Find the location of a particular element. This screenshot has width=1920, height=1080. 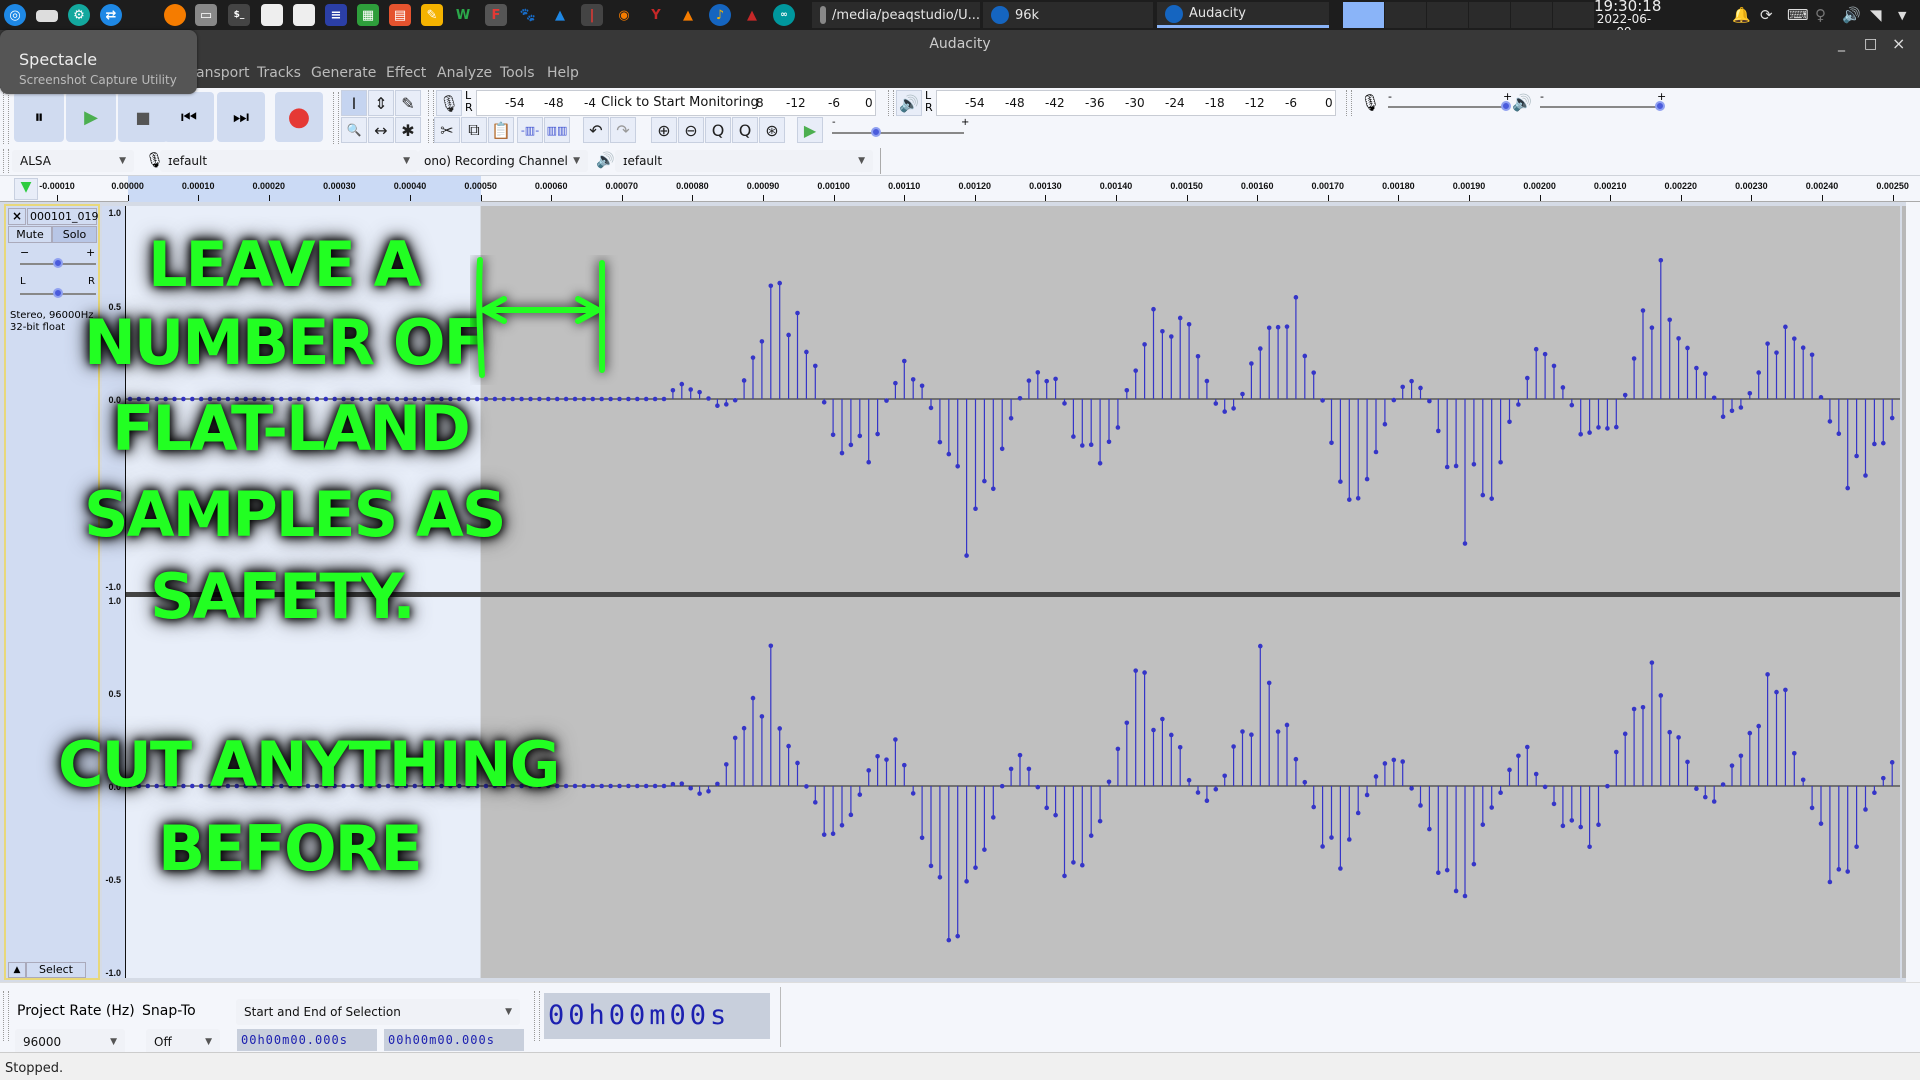

record-button: ● is located at coordinates (299, 117).